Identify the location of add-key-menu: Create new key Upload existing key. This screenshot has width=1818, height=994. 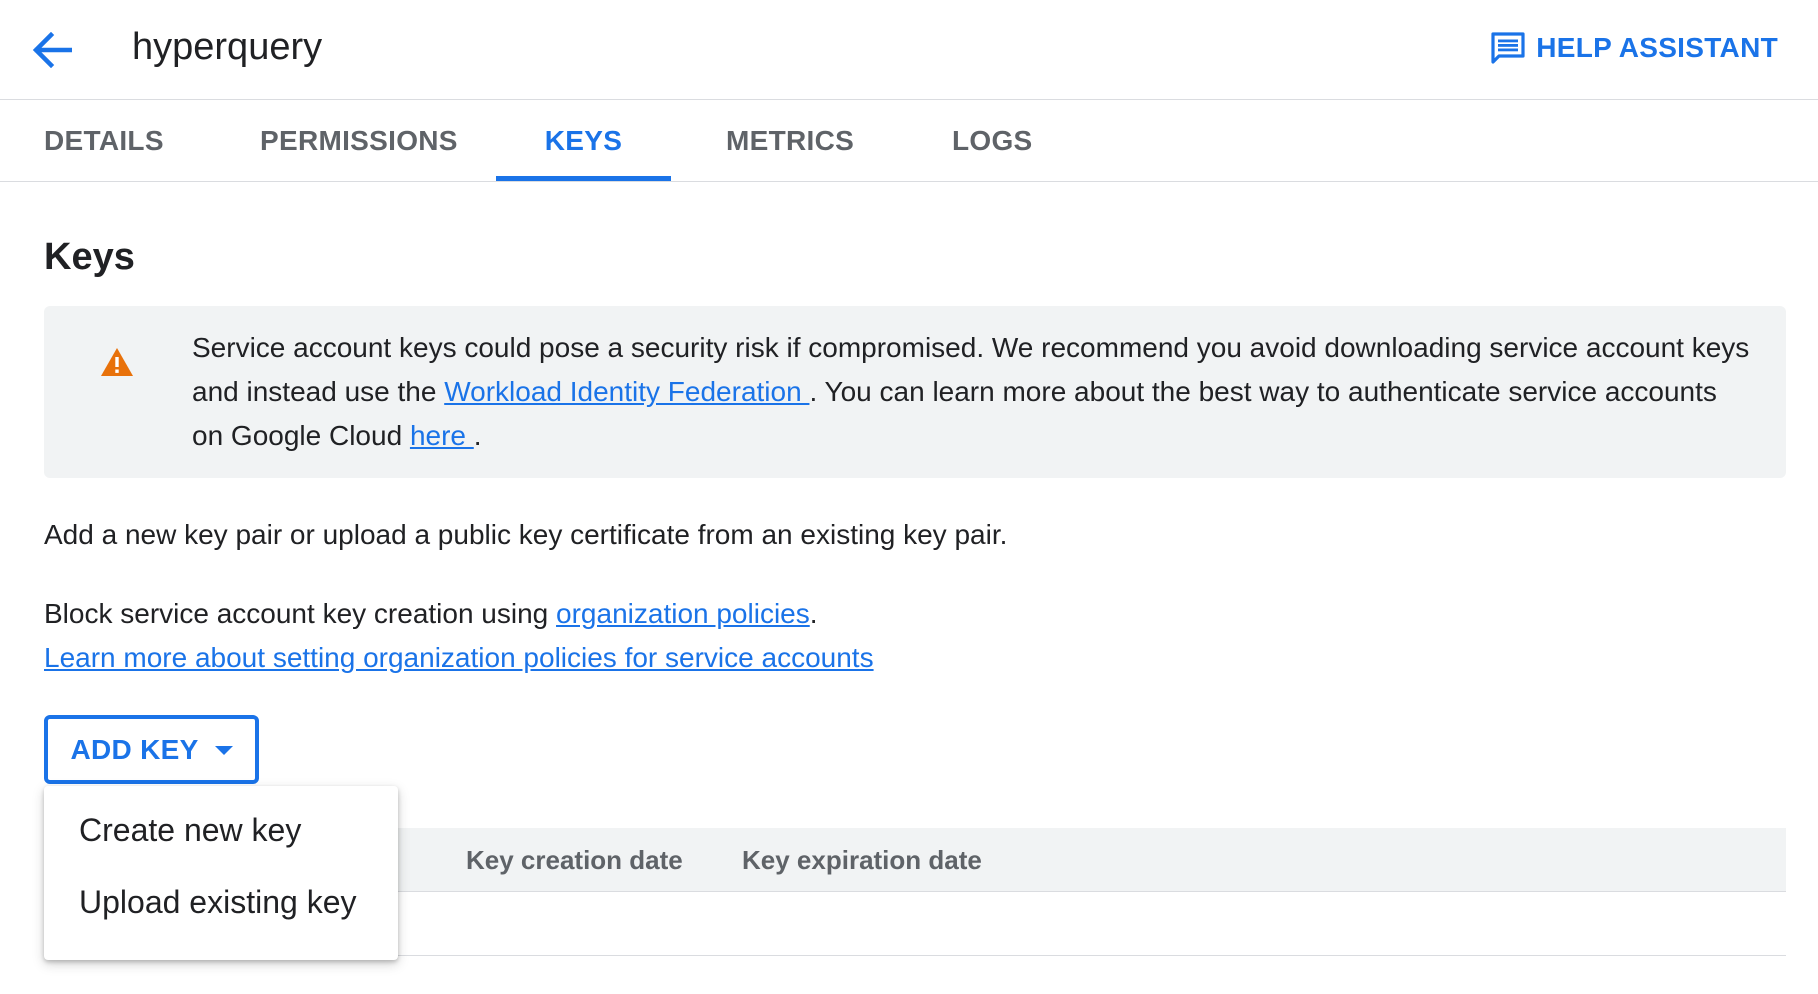
(221, 873).